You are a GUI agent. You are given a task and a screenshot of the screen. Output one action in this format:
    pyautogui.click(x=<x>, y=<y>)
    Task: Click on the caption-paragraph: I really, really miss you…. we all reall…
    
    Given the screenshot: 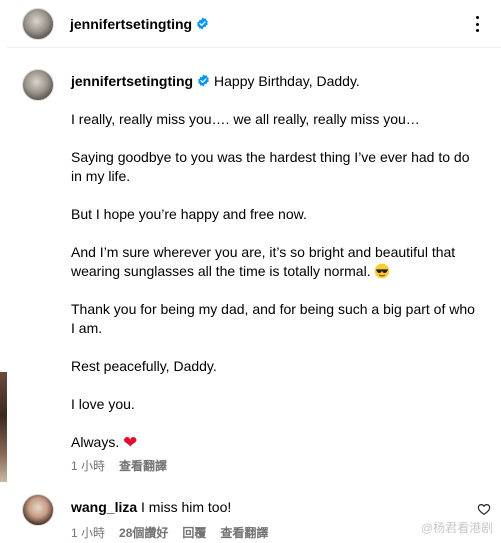 What is the action you would take?
    pyautogui.click(x=245, y=119)
    